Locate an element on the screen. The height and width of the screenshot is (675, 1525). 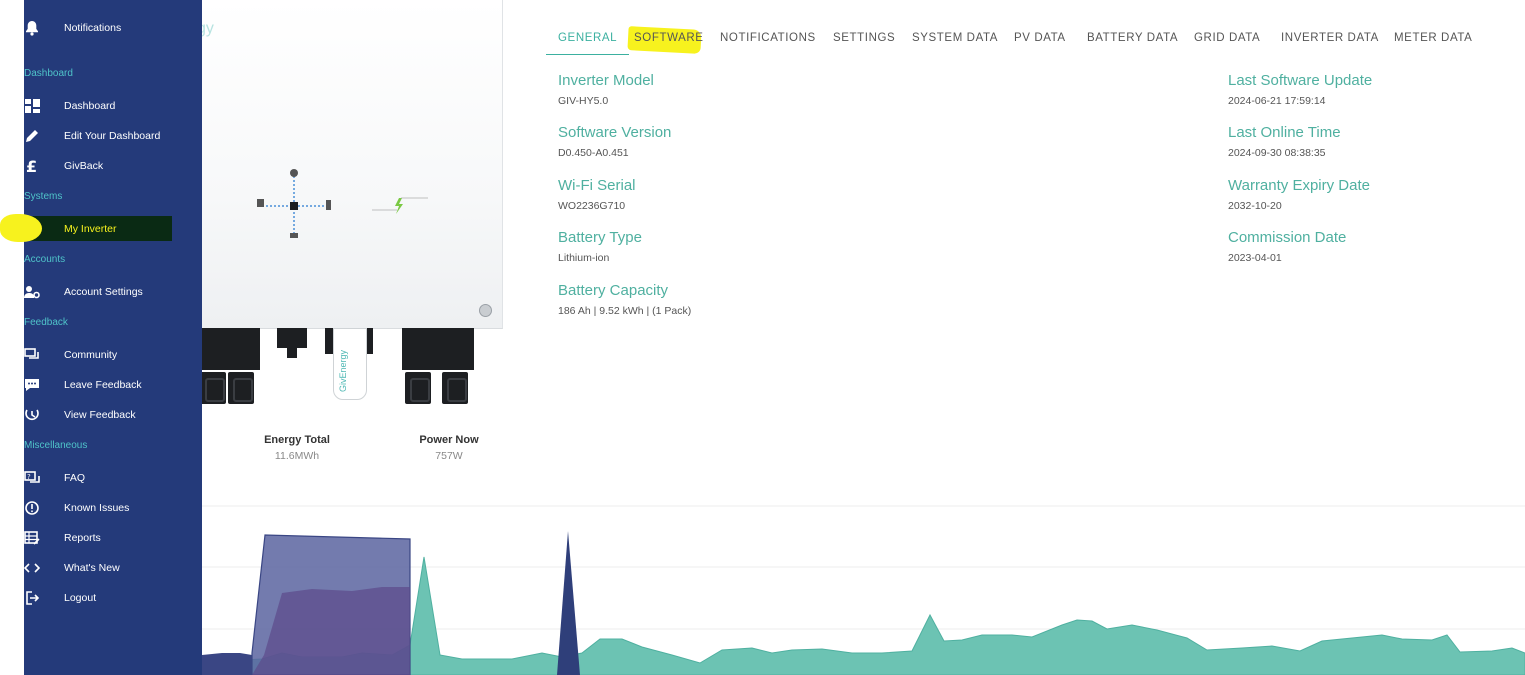
report-icon is located at coordinates (32, 538).